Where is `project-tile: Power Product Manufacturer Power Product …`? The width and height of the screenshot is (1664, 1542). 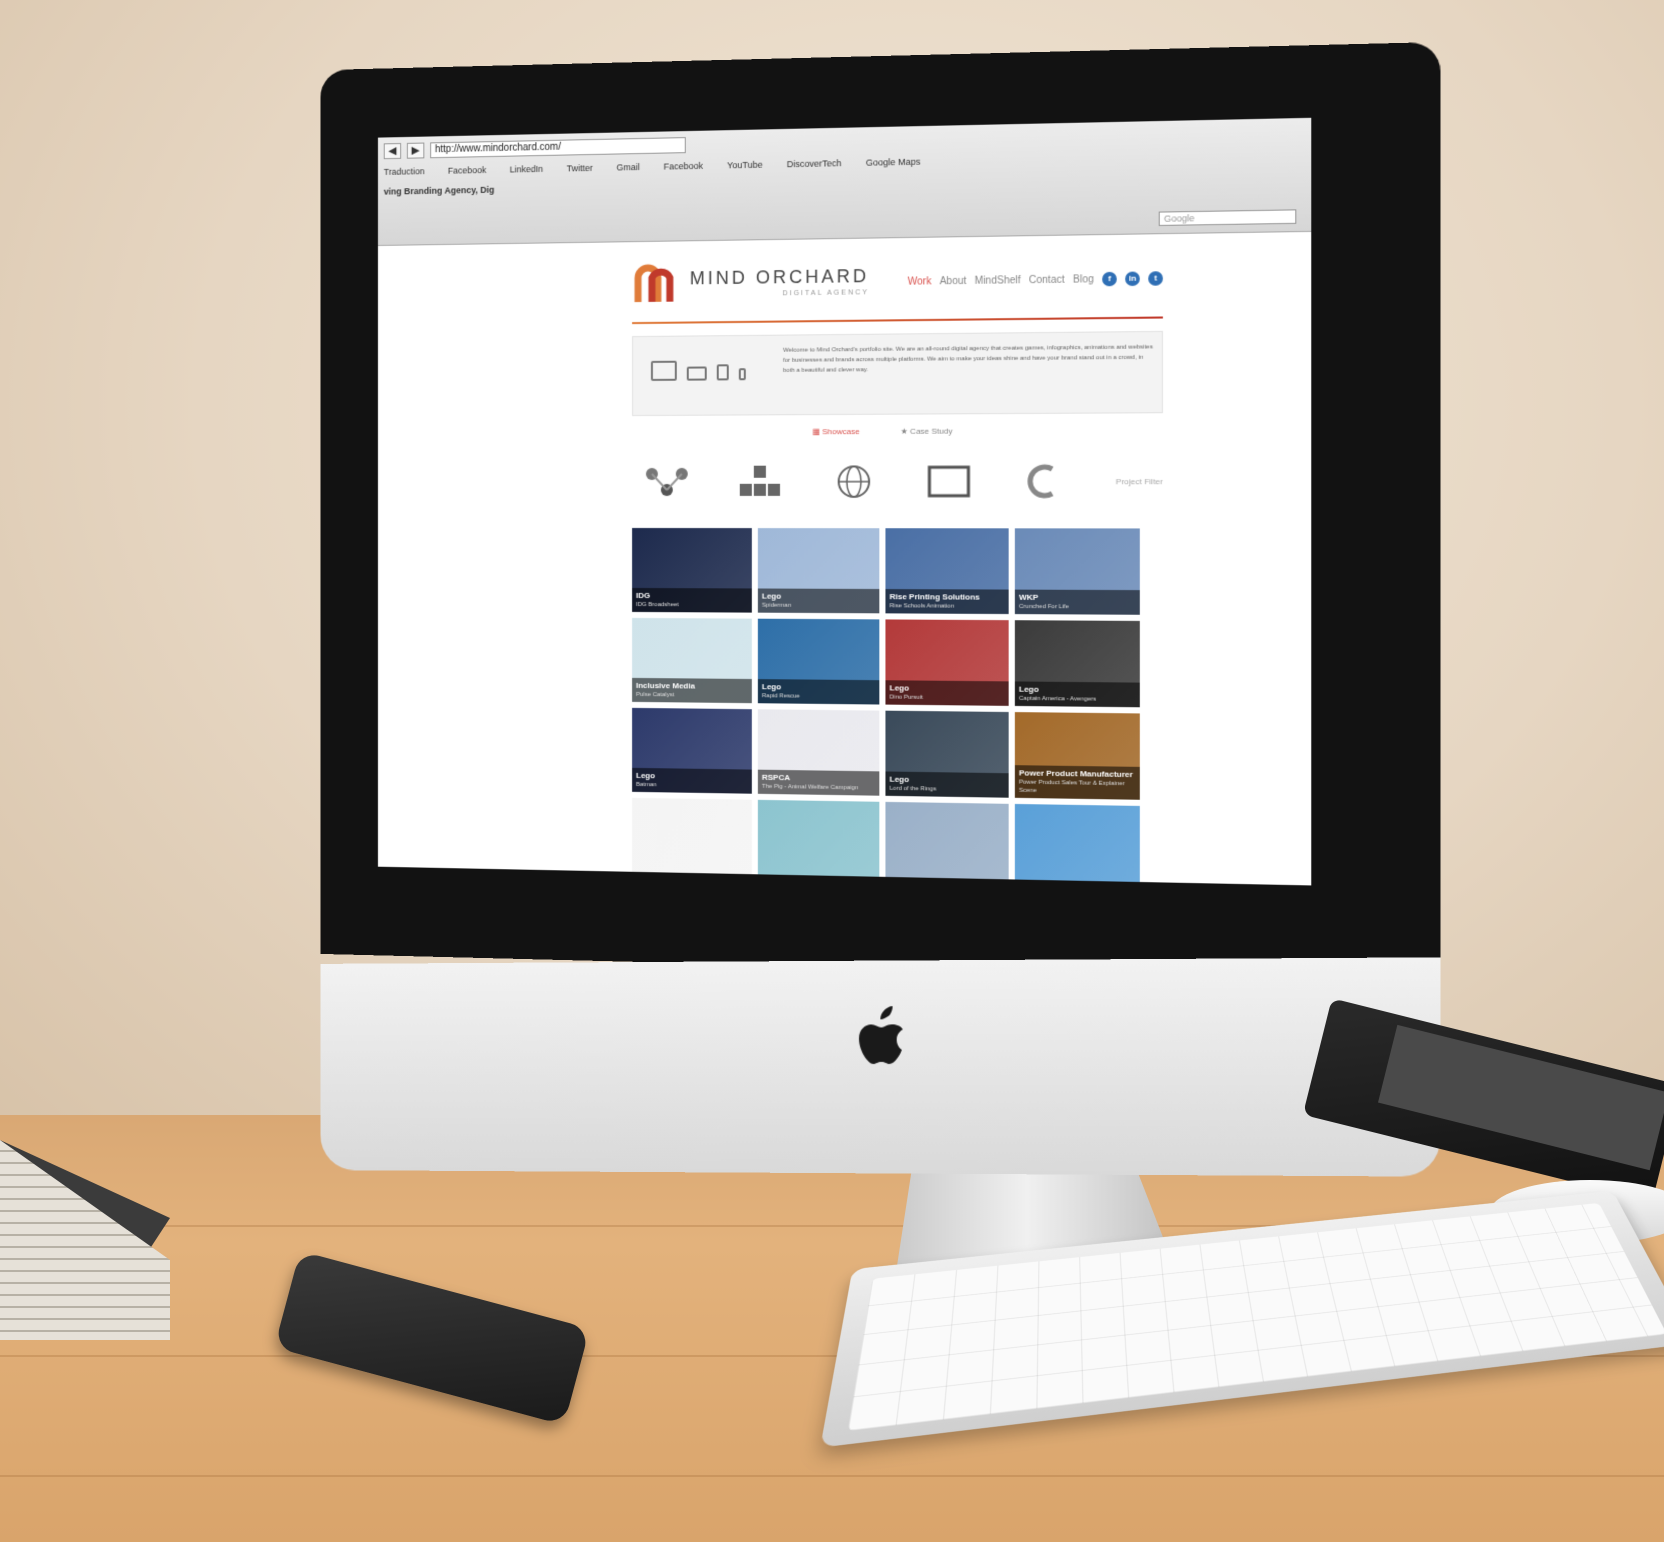 project-tile: Power Product Manufacturer Power Product … is located at coordinates (1077, 756).